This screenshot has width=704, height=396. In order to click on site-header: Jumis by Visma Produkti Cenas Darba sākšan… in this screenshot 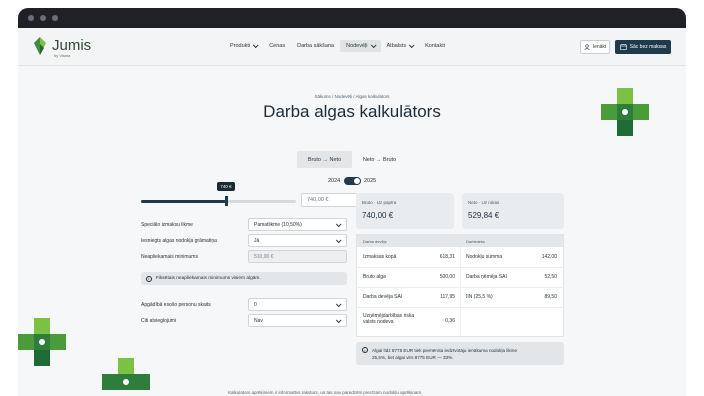, I will do `click(352, 47)`.